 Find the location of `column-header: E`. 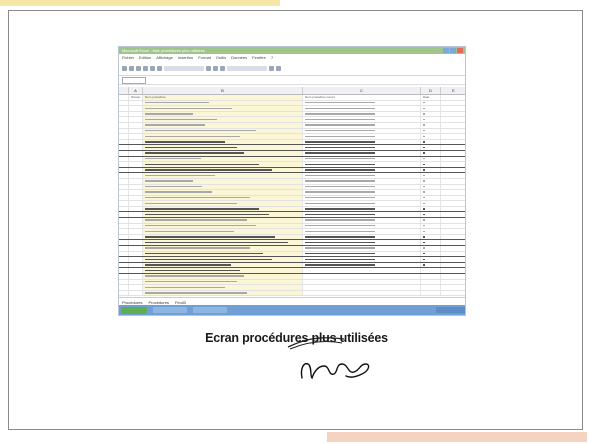

column-header: E is located at coordinates (453, 90).